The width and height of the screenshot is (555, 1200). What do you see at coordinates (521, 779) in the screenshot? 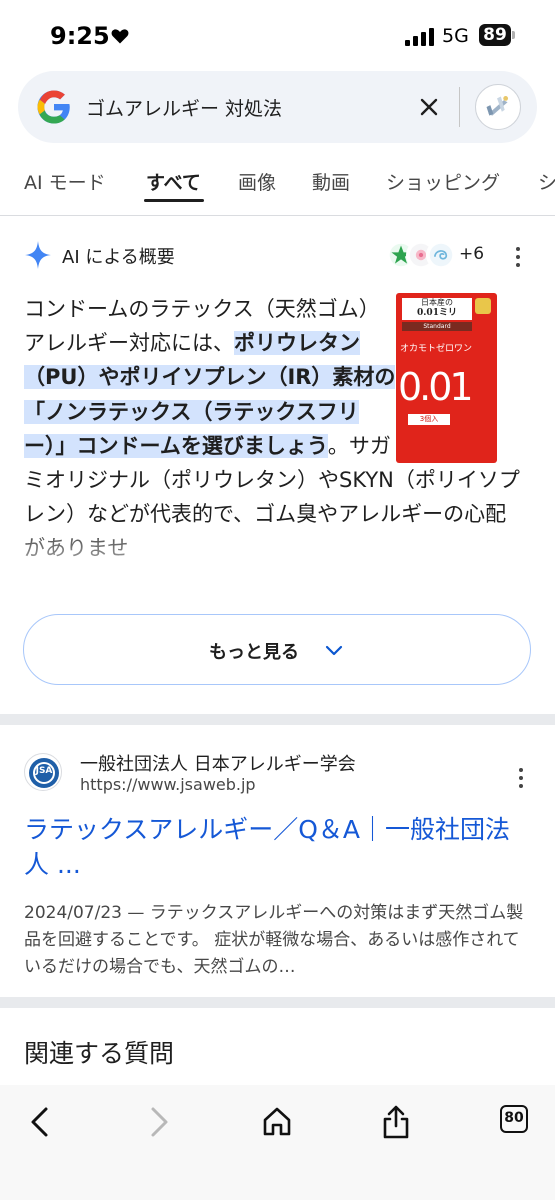
I see `result-menu-kebab-icon` at bounding box center [521, 779].